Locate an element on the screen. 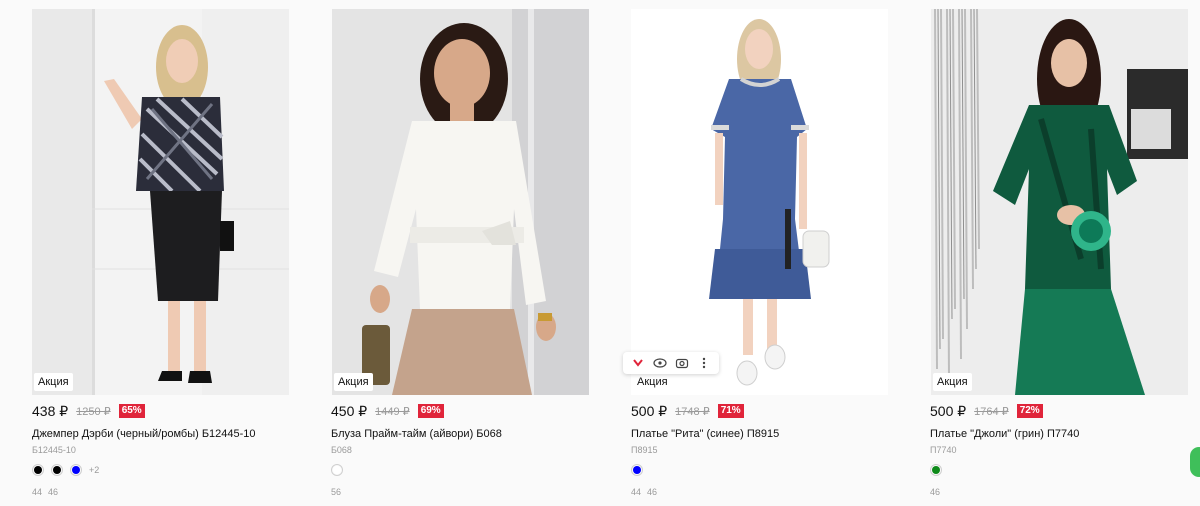  discount-badge: 71% is located at coordinates (730, 411).